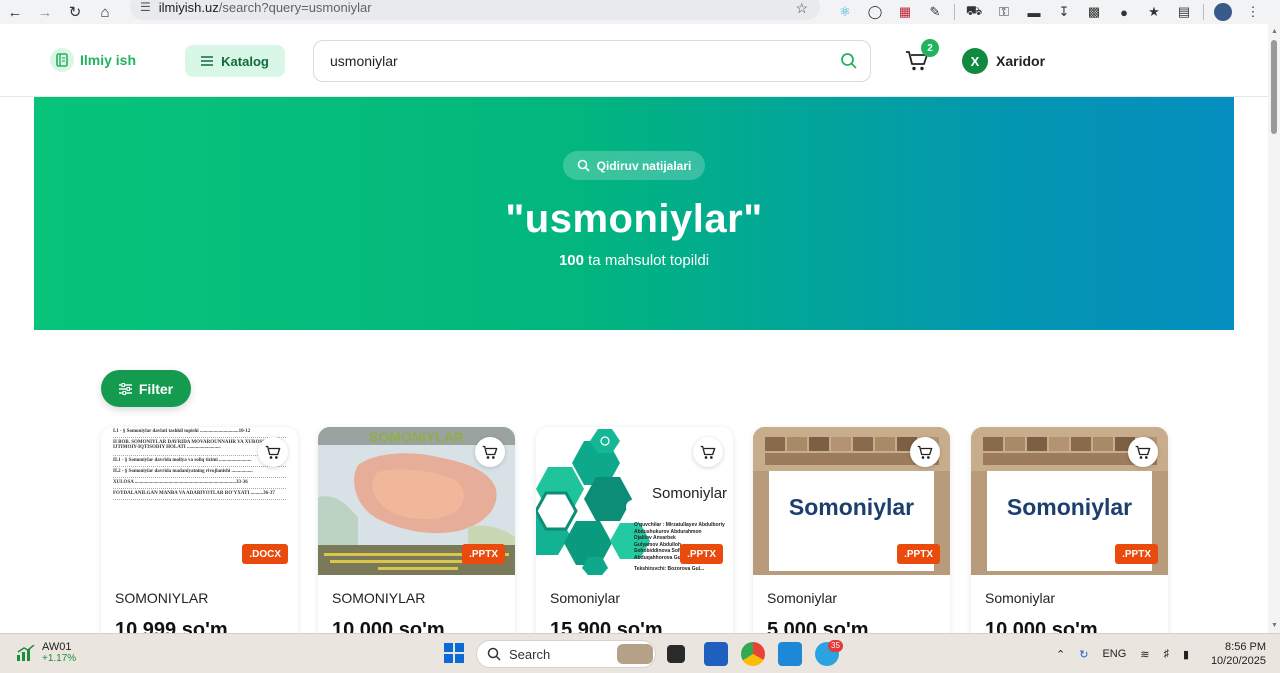 Image resolution: width=1280 pixels, height=673 pixels. I want to click on url-host: ilmiyish.uz, so click(188, 7).